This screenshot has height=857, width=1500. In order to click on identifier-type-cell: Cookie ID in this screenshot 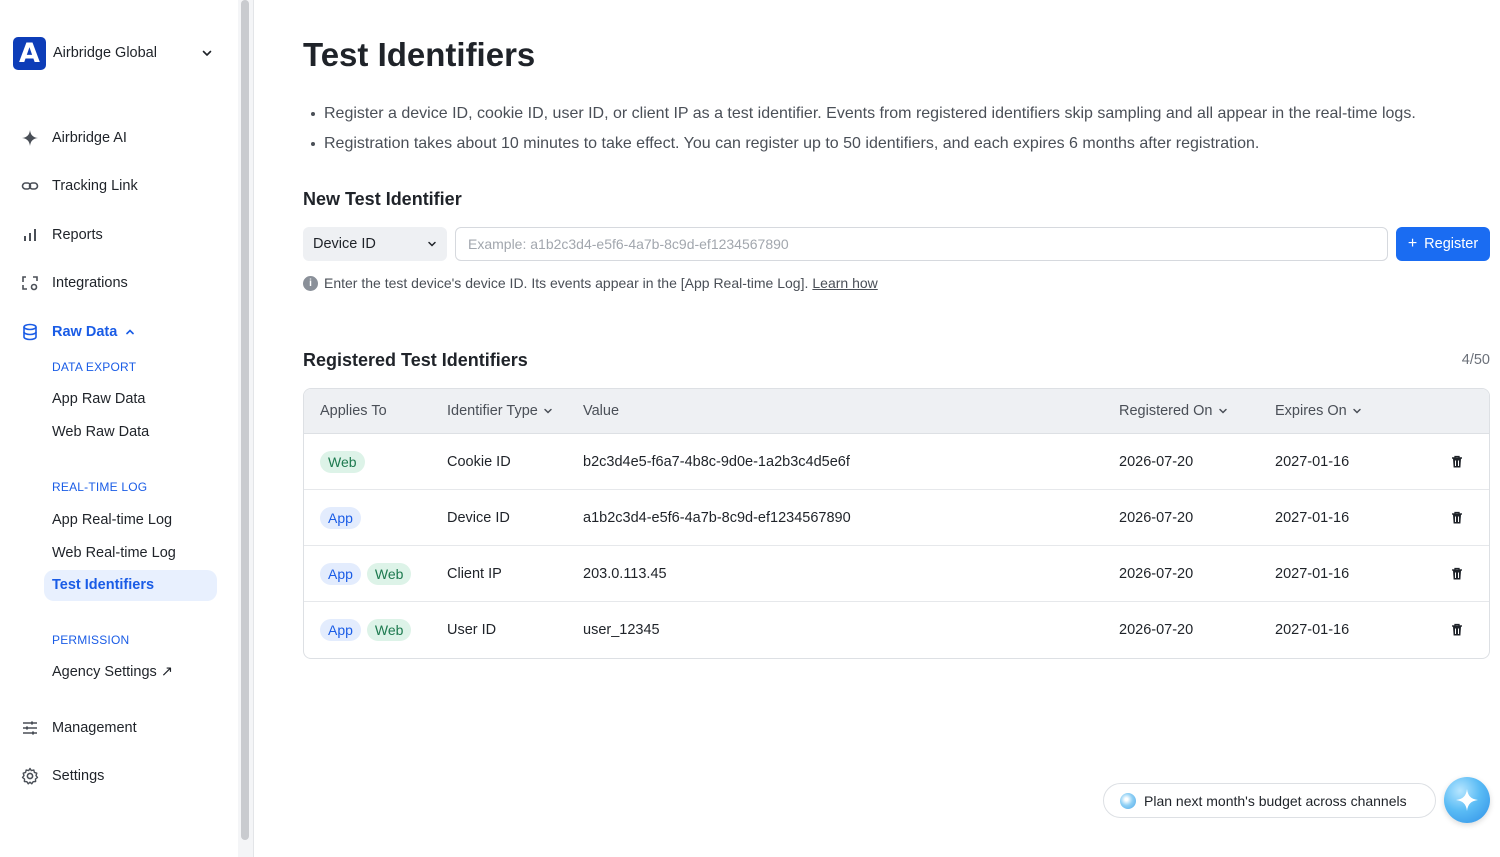, I will do `click(479, 462)`.